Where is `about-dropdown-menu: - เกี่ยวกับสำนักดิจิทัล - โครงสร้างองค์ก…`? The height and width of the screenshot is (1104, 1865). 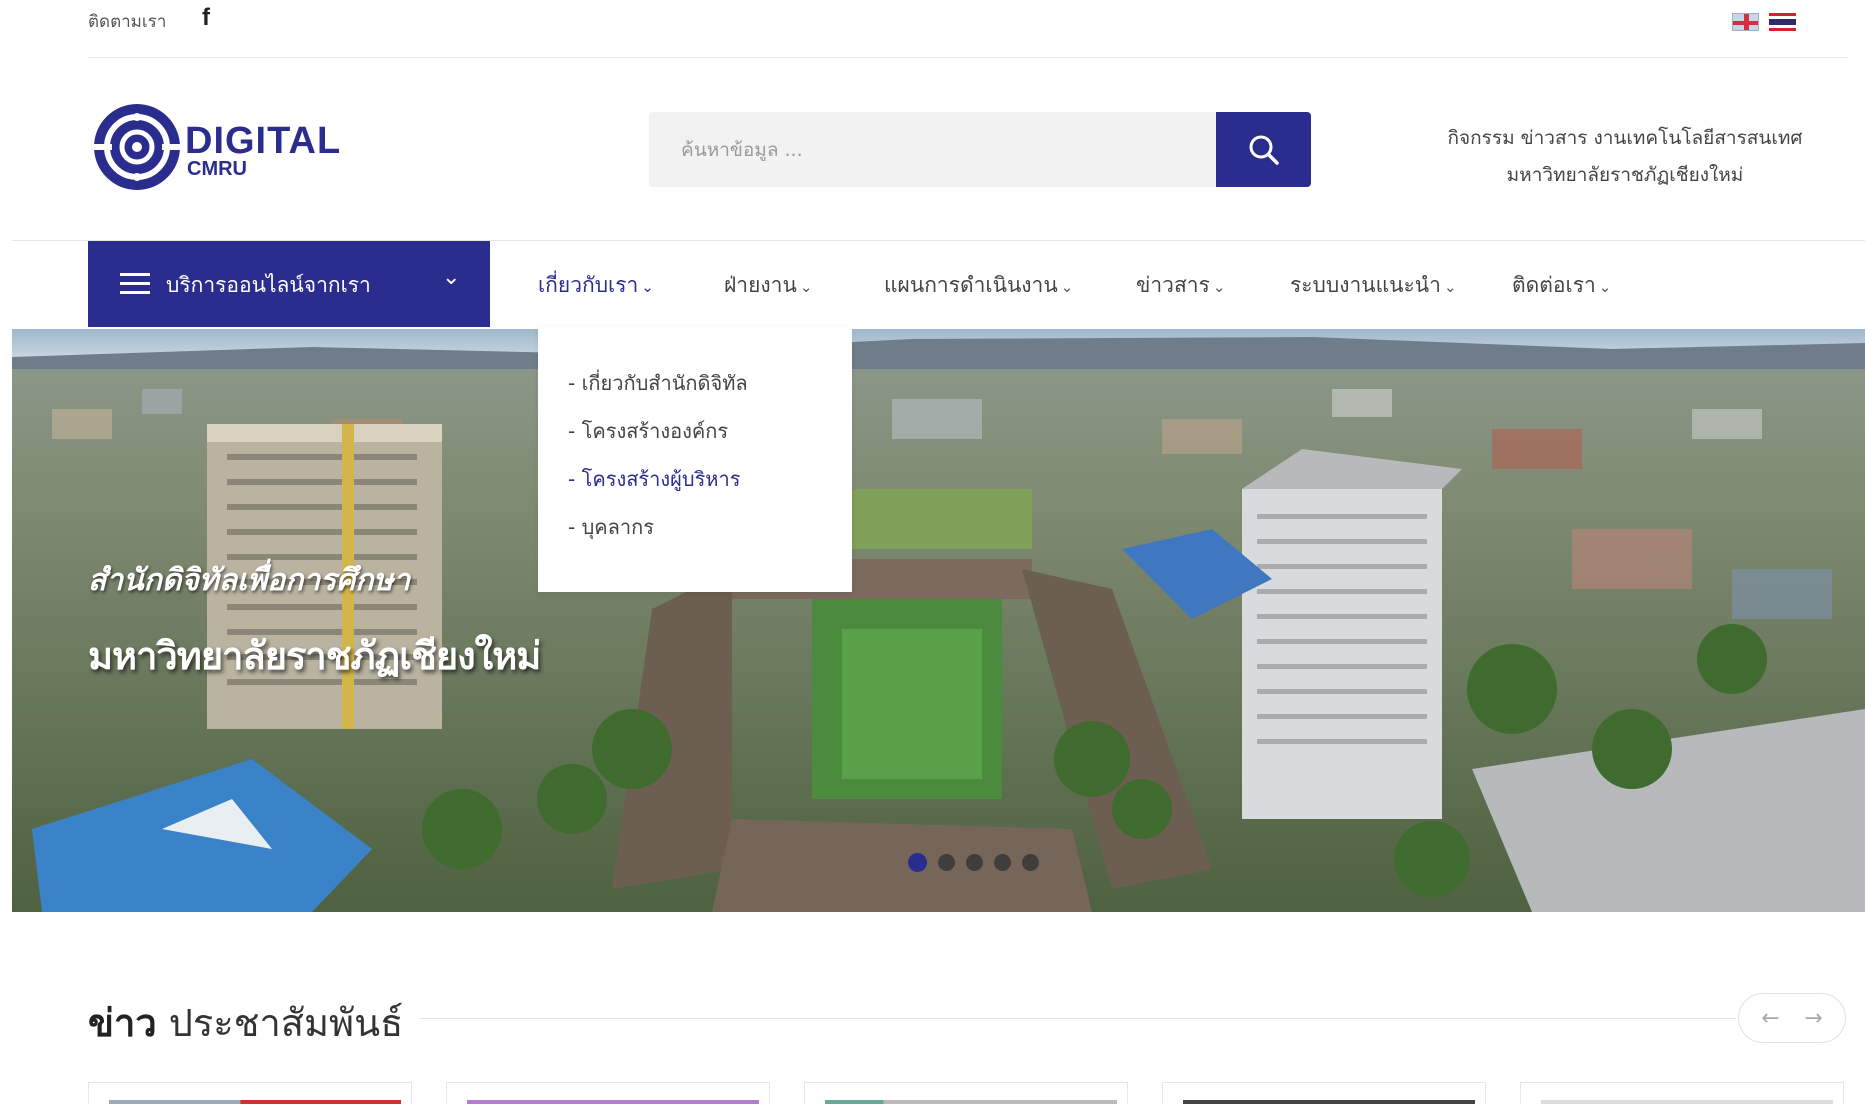 about-dropdown-menu: - เกี่ยวกับสำนักดิจิทัล - โครงสร้างองค์ก… is located at coordinates (695, 459).